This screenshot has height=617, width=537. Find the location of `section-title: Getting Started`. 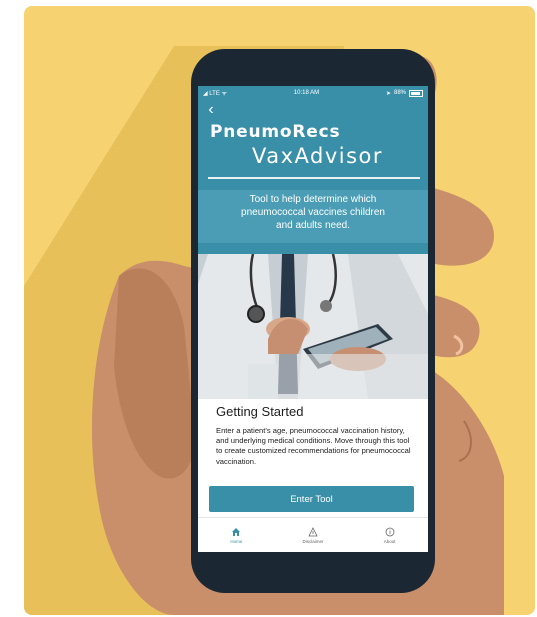

section-title: Getting Started is located at coordinates (260, 411).